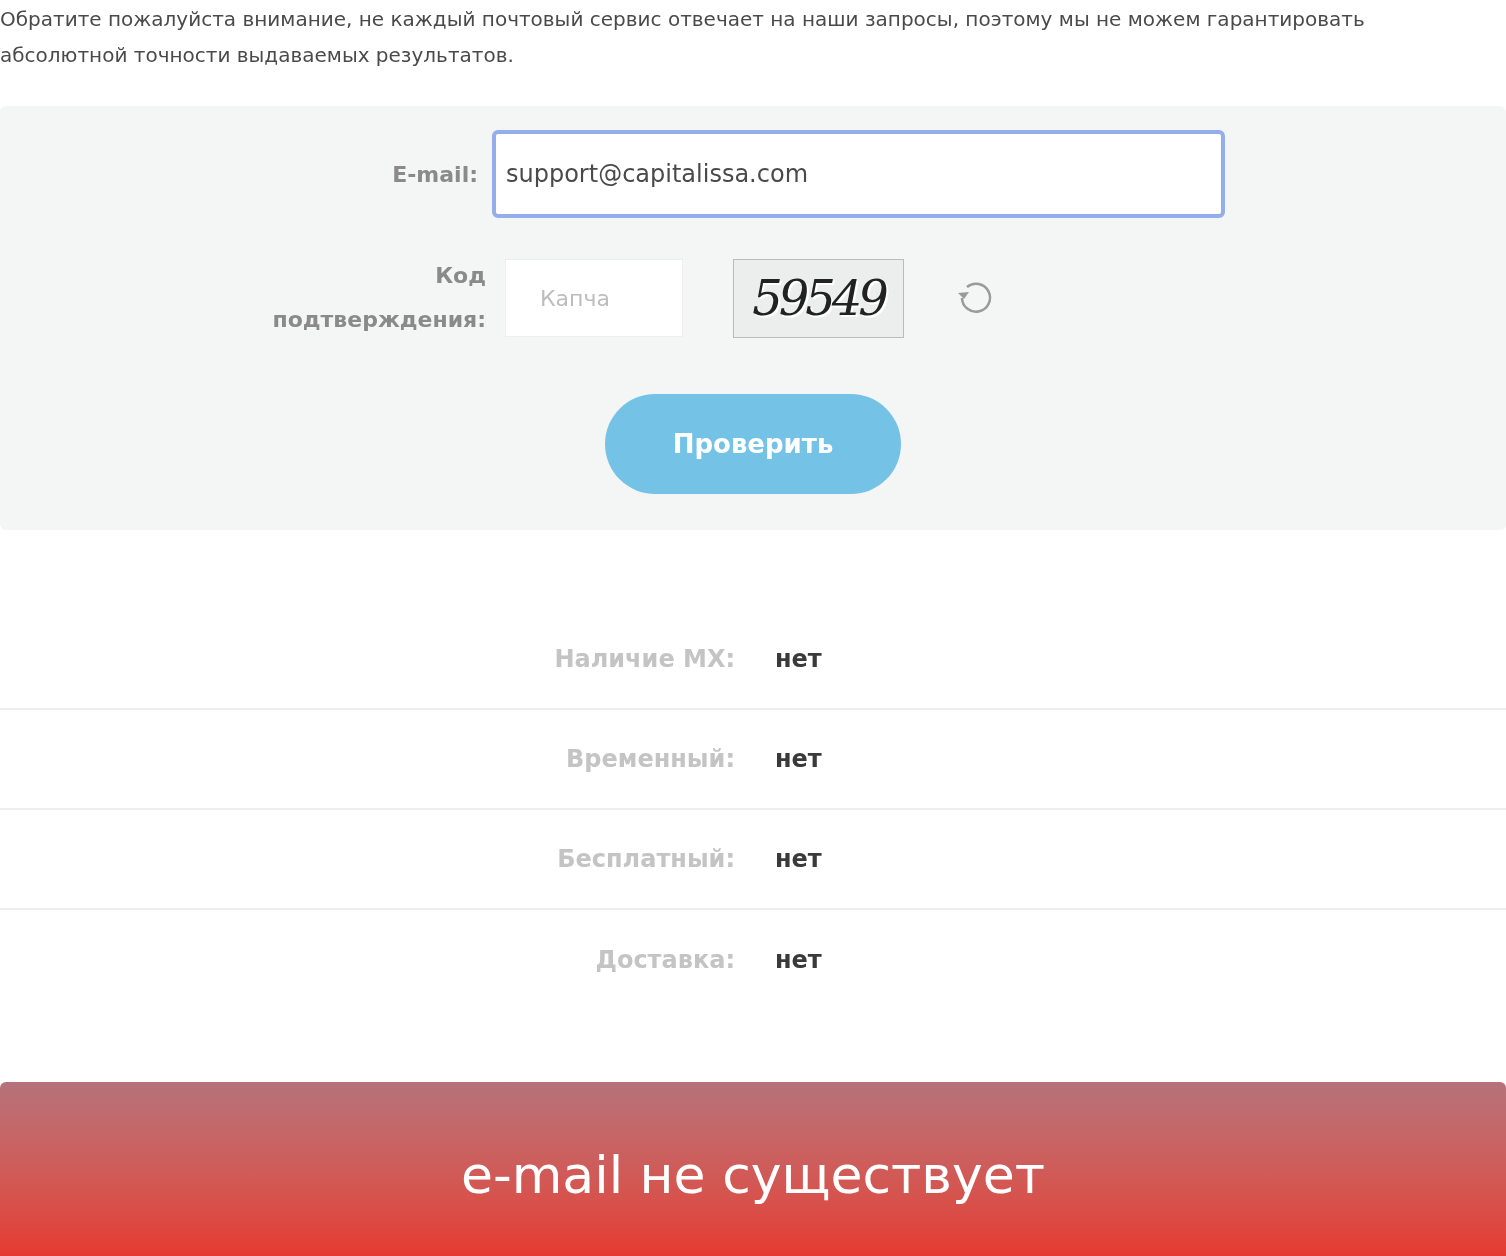 This screenshot has height=1256, width=1506. What do you see at coordinates (644, 659) in the screenshot?
I see `result-label: Наличие MX:` at bounding box center [644, 659].